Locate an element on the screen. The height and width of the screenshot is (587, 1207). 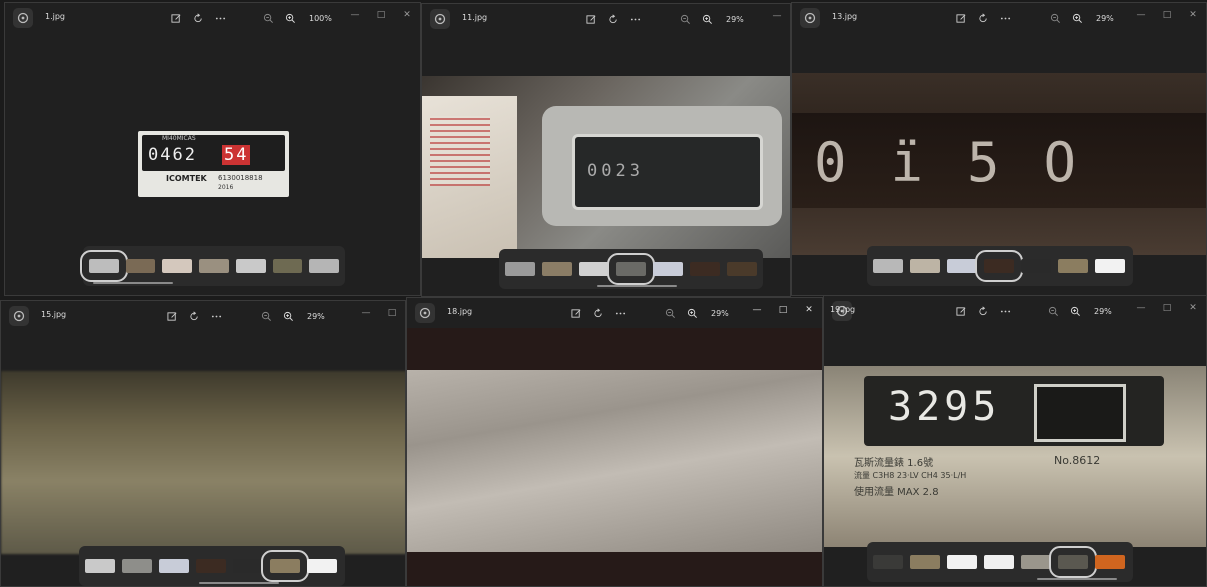
title-bar: 11.jpg 29% — is located at coordinates (606, 19).